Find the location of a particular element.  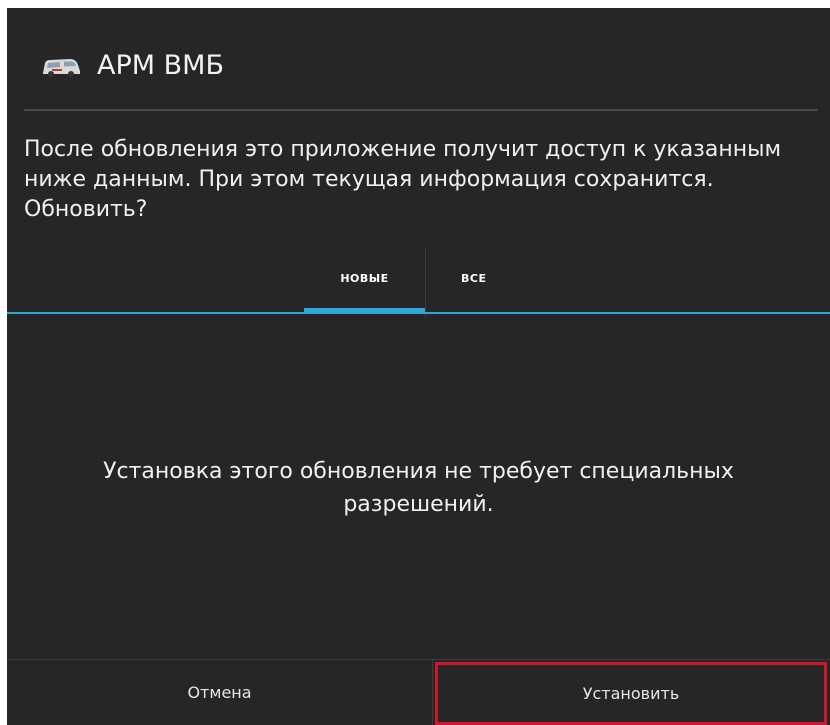

permissions-tabbar: НОВЫЕ ВСЕ is located at coordinates (418, 284).